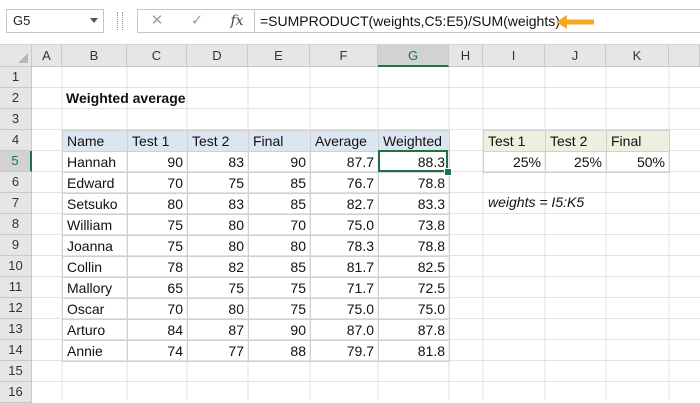 The image size is (700, 403). What do you see at coordinates (47, 56) in the screenshot?
I see `column-header-a: A` at bounding box center [47, 56].